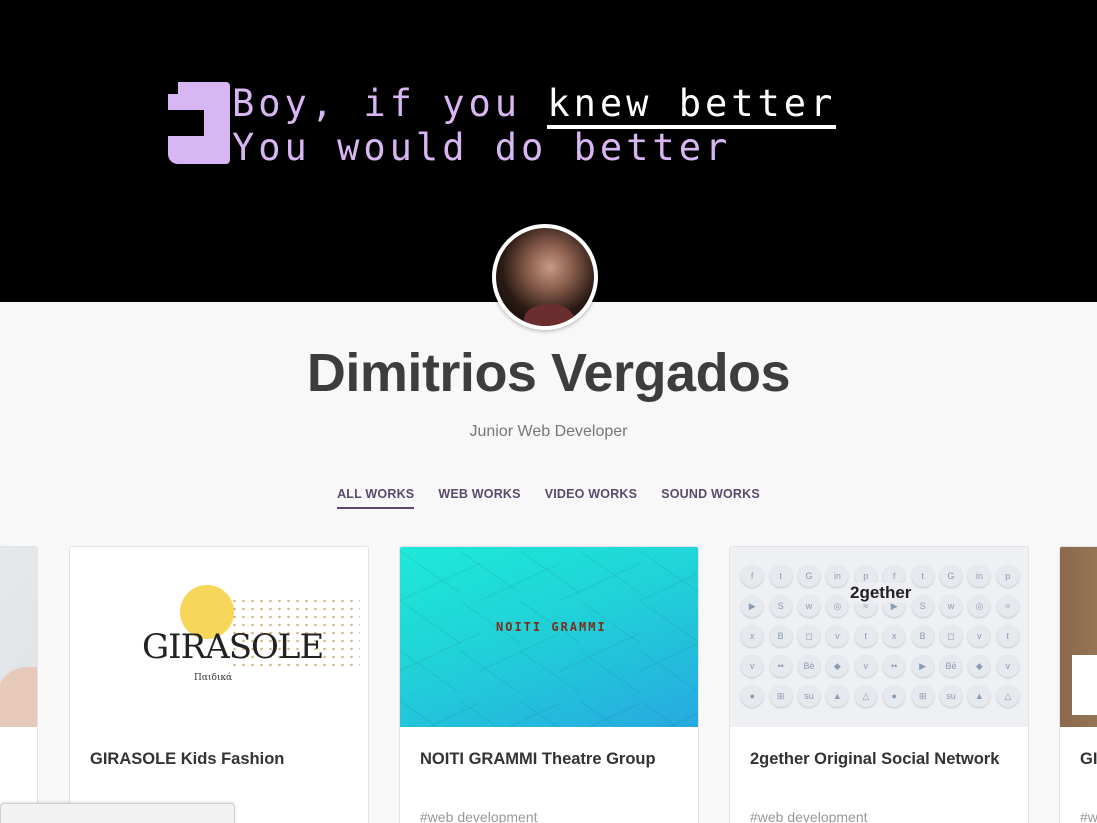 The image size is (1097, 823). I want to click on work-card-image: GIRASOLE Παιδικά, so click(219, 637).